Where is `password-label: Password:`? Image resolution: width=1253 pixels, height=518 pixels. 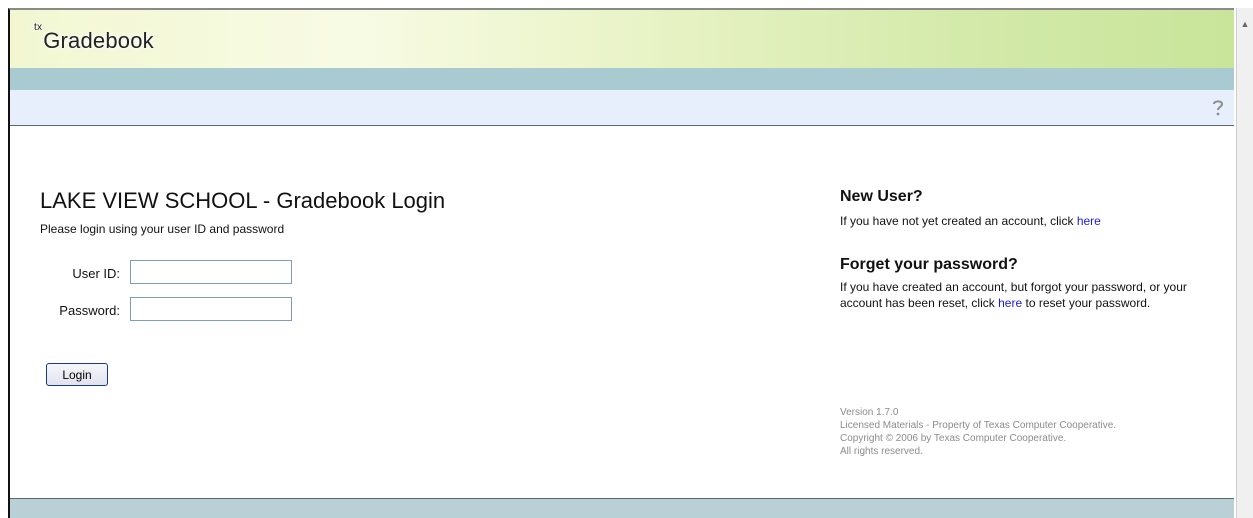 password-label: Password: is located at coordinates (89, 310).